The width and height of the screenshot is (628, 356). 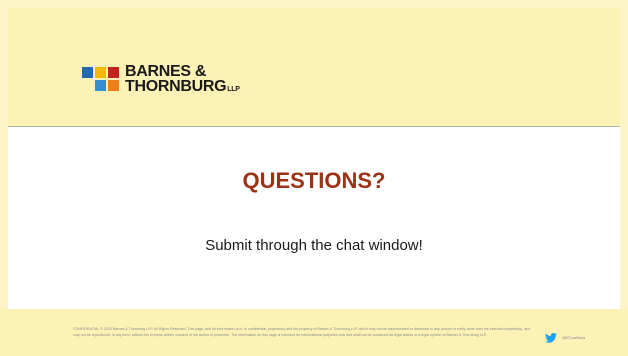 I want to click on twitter-handle: @BTLawNews, so click(x=573, y=338).